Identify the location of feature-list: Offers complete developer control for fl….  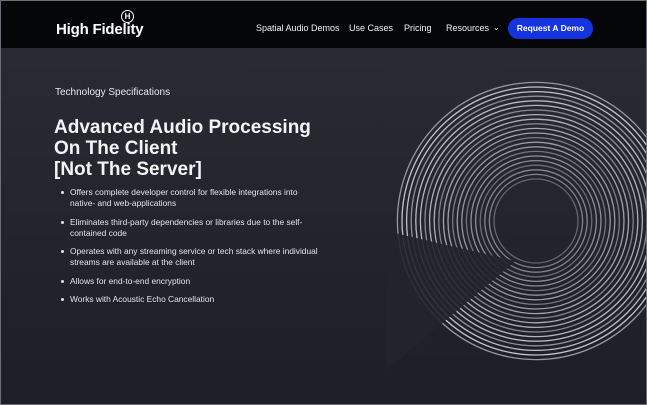
(194, 250).